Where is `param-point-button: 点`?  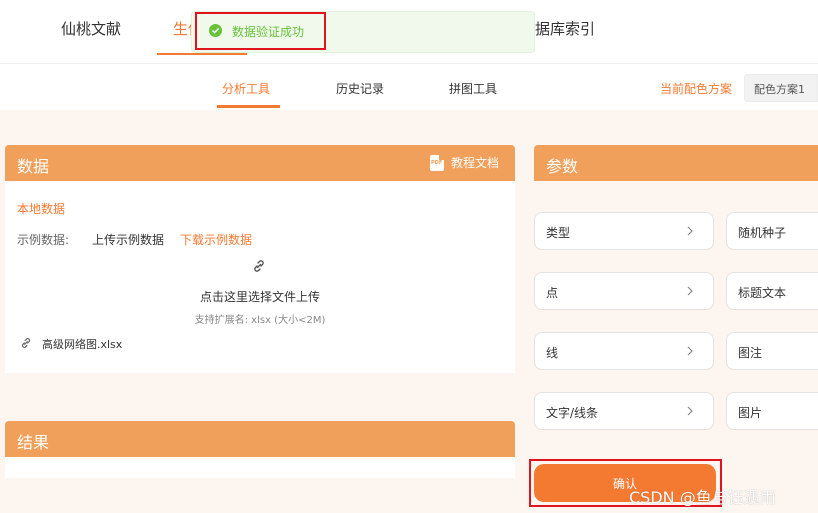
param-point-button: 点 is located at coordinates (624, 291).